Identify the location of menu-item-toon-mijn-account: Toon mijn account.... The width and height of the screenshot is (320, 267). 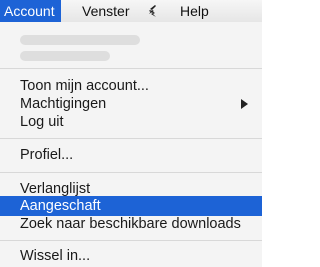
(131, 86).